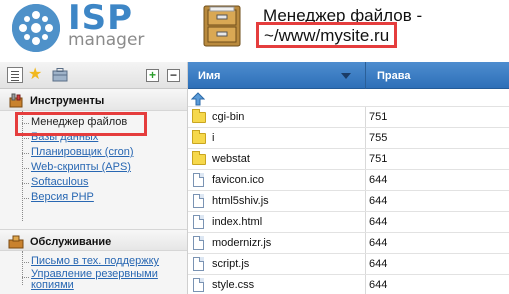 The width and height of the screenshot is (509, 294). I want to click on name-cell: modernizr.js, so click(277, 243).